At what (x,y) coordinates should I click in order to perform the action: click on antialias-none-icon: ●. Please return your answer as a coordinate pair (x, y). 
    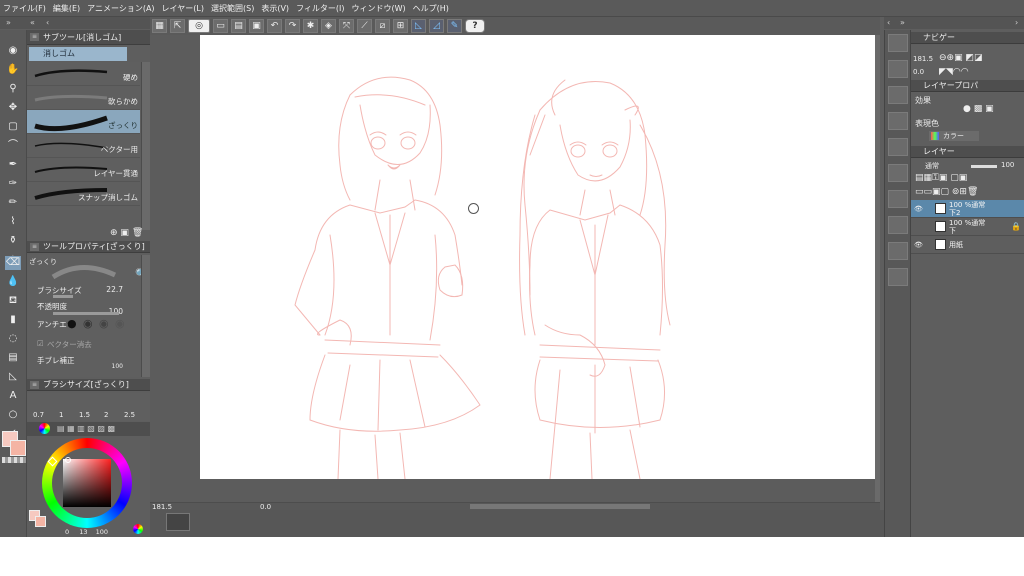
    Looking at the image, I should click on (72, 323).